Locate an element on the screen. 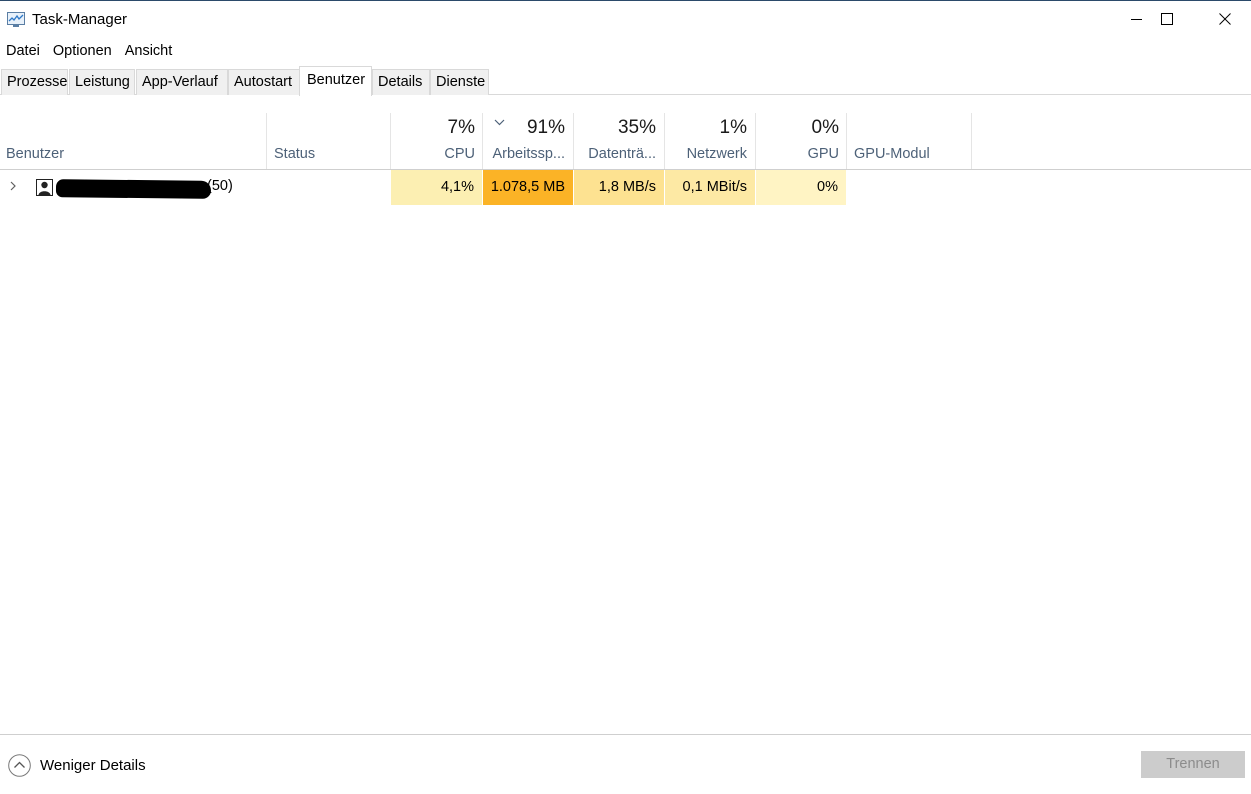  cell-cpu: 4,1% is located at coordinates (436, 187).